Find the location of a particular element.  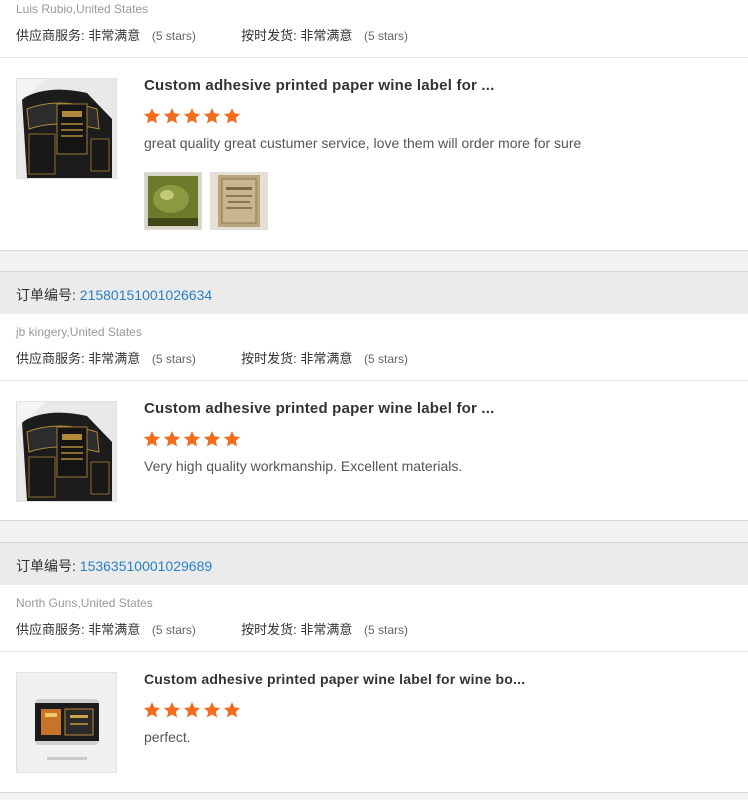

order-info: 订单编号: 15363510001029689 is located at coordinates (114, 566).